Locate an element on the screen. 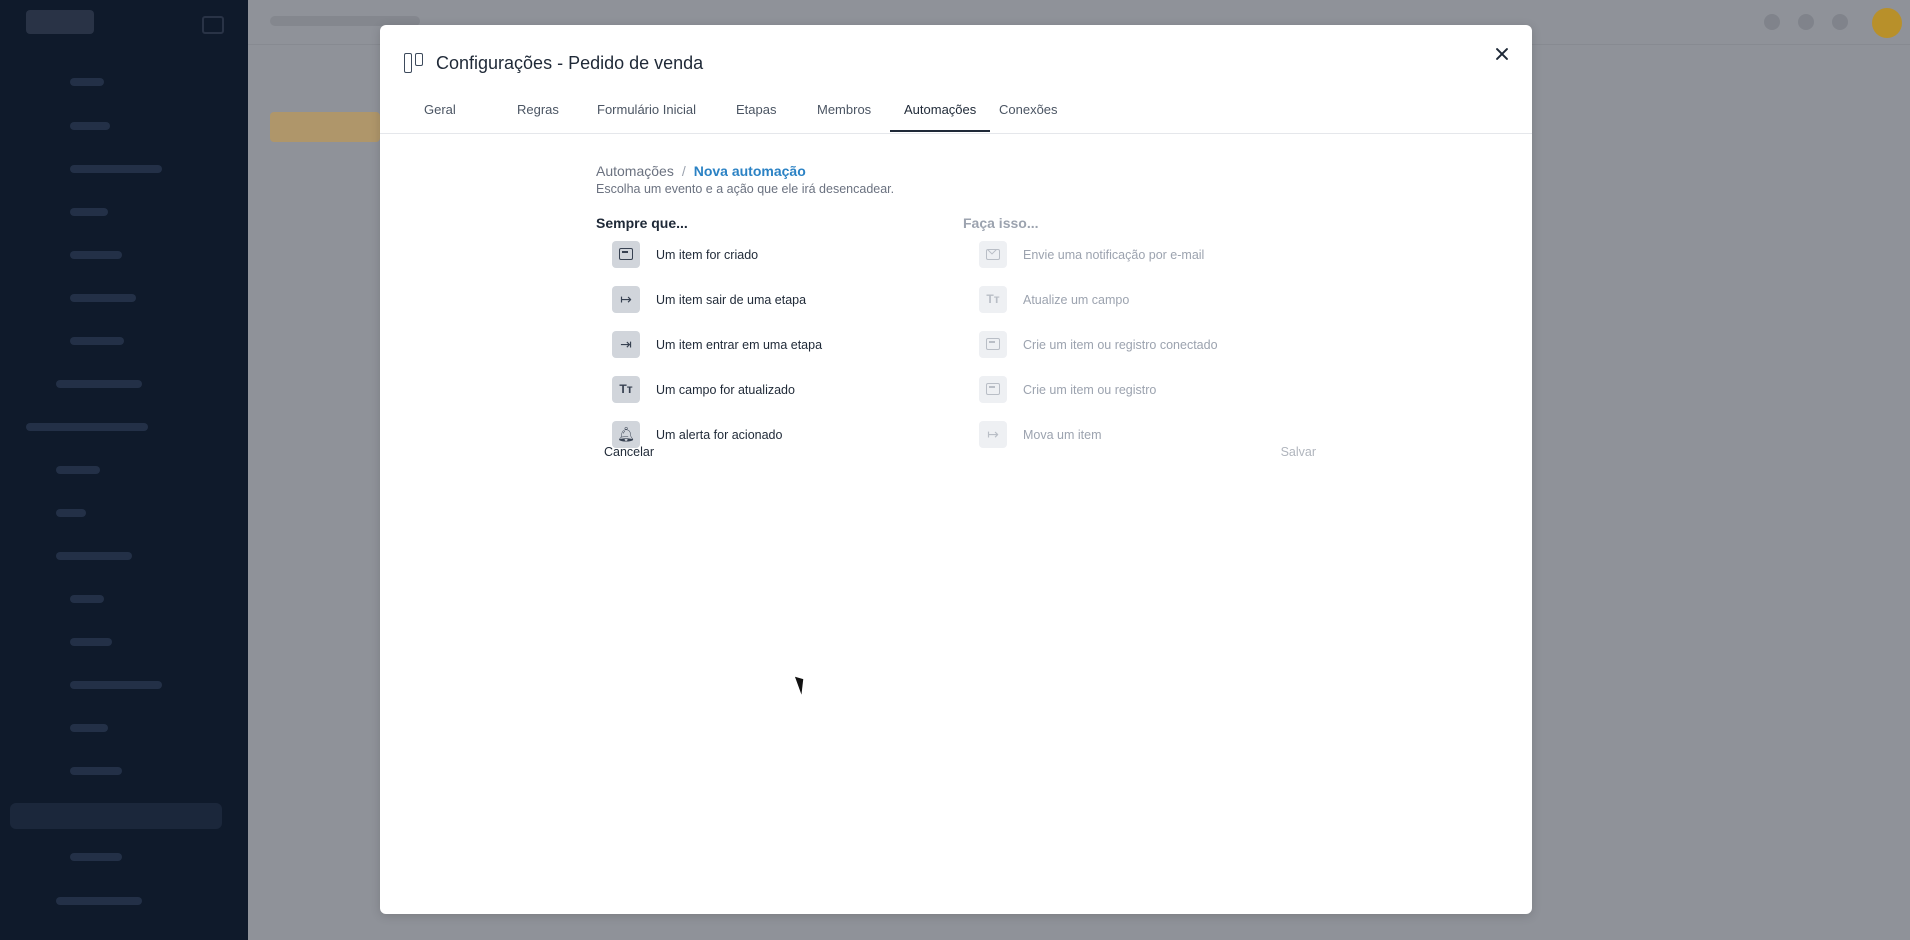 The image size is (1910, 940). pipe-icon is located at coordinates (415, 63).